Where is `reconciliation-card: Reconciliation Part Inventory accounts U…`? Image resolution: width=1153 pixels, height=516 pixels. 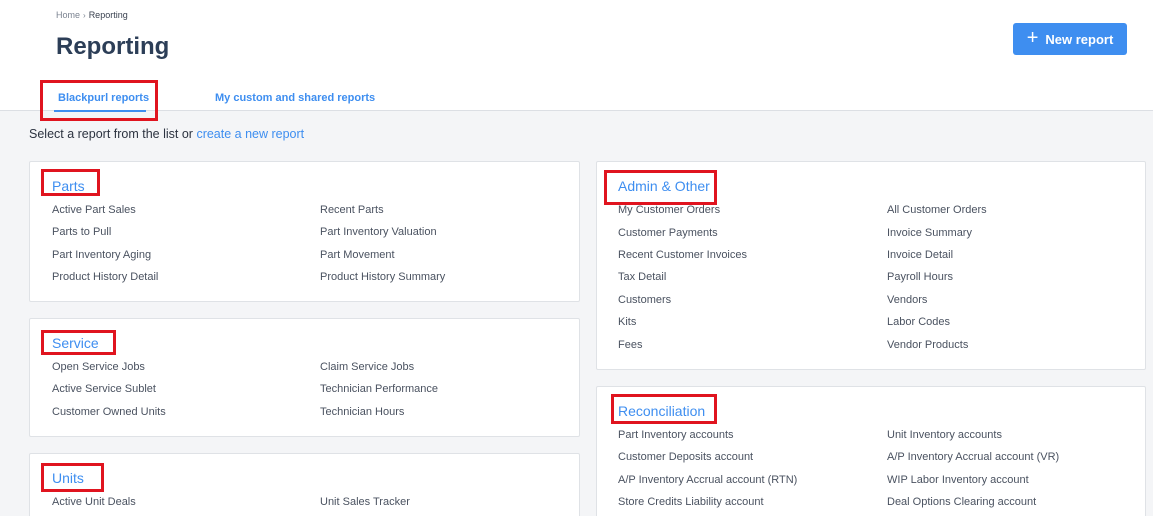 reconciliation-card: Reconciliation Part Inventory accounts U… is located at coordinates (871, 451).